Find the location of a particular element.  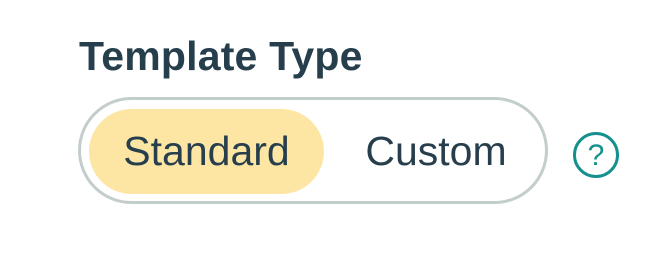

help-button: ? is located at coordinates (596, 155).